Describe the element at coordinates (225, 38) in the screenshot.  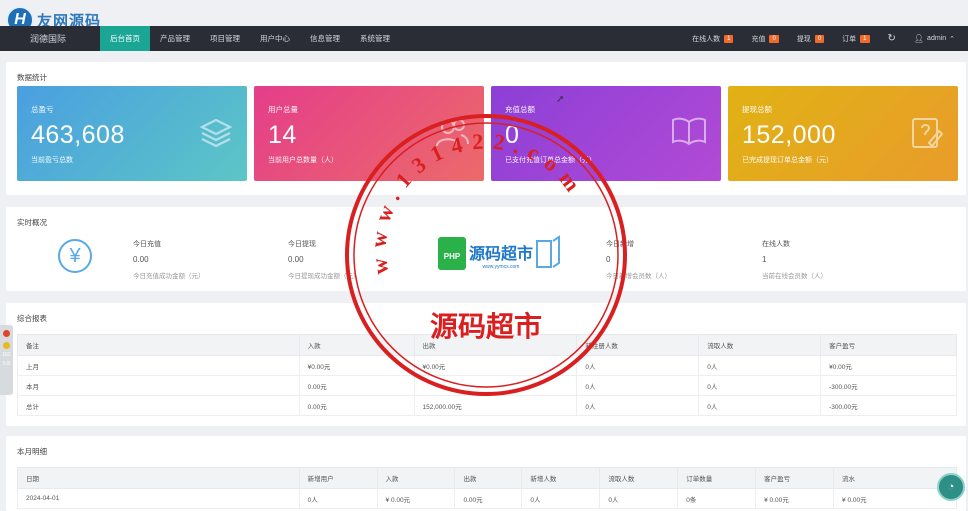
I see `nav-item-projects: 项目管理` at that location.